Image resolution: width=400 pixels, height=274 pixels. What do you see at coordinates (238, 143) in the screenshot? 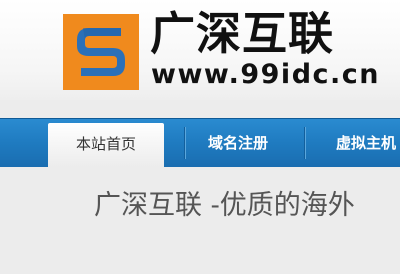
I see `nav-item-domain-registration: 域名注册` at bounding box center [238, 143].